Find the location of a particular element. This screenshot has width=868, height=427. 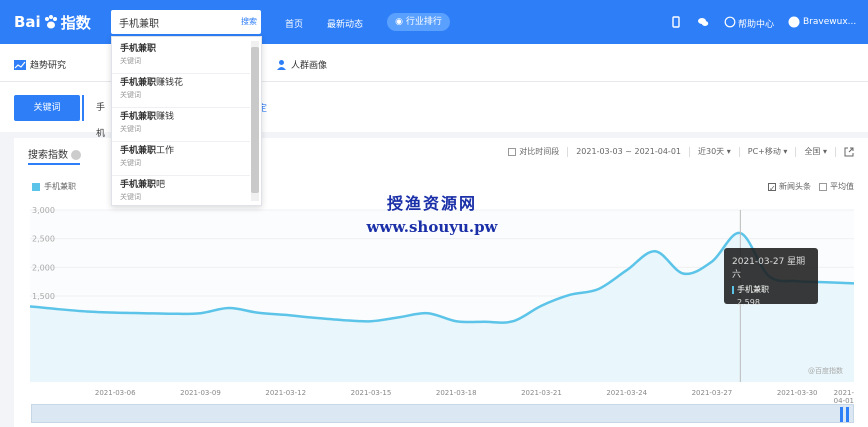

range-handle-right is located at coordinates (847, 414).